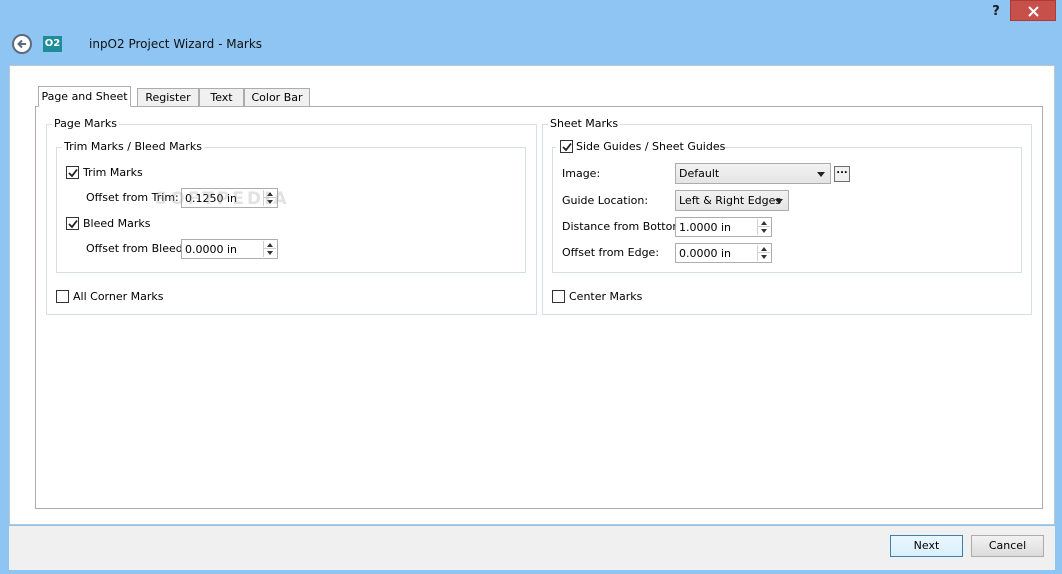 The image size is (1062, 574). I want to click on back-button, so click(22, 44).